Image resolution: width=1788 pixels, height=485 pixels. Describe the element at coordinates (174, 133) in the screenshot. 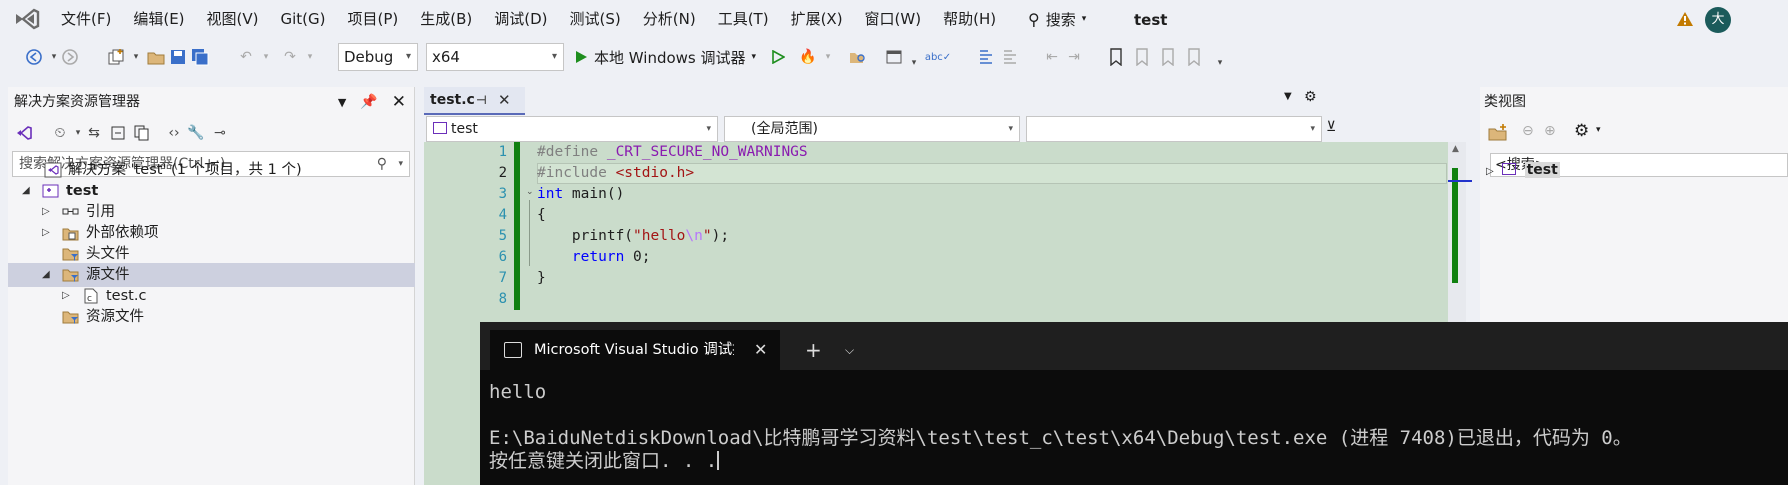

I see `view-code-icon: ‹›` at that location.